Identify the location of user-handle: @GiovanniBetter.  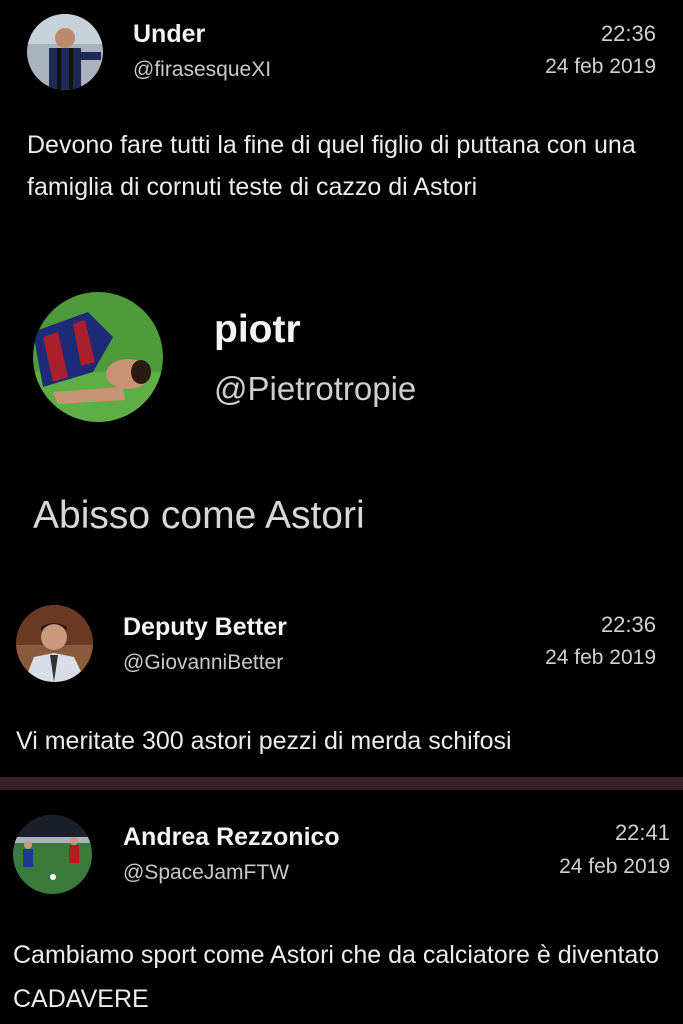
(203, 663).